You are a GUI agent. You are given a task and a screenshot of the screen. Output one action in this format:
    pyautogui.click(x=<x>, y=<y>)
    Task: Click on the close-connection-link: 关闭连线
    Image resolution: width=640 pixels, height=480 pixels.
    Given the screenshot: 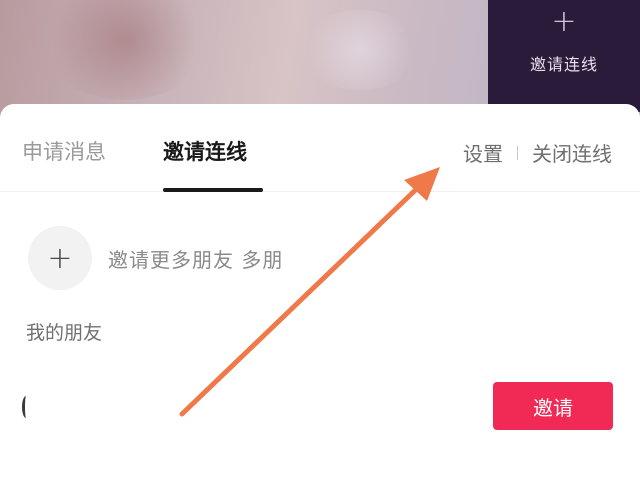 What is the action you would take?
    pyautogui.click(x=572, y=152)
    